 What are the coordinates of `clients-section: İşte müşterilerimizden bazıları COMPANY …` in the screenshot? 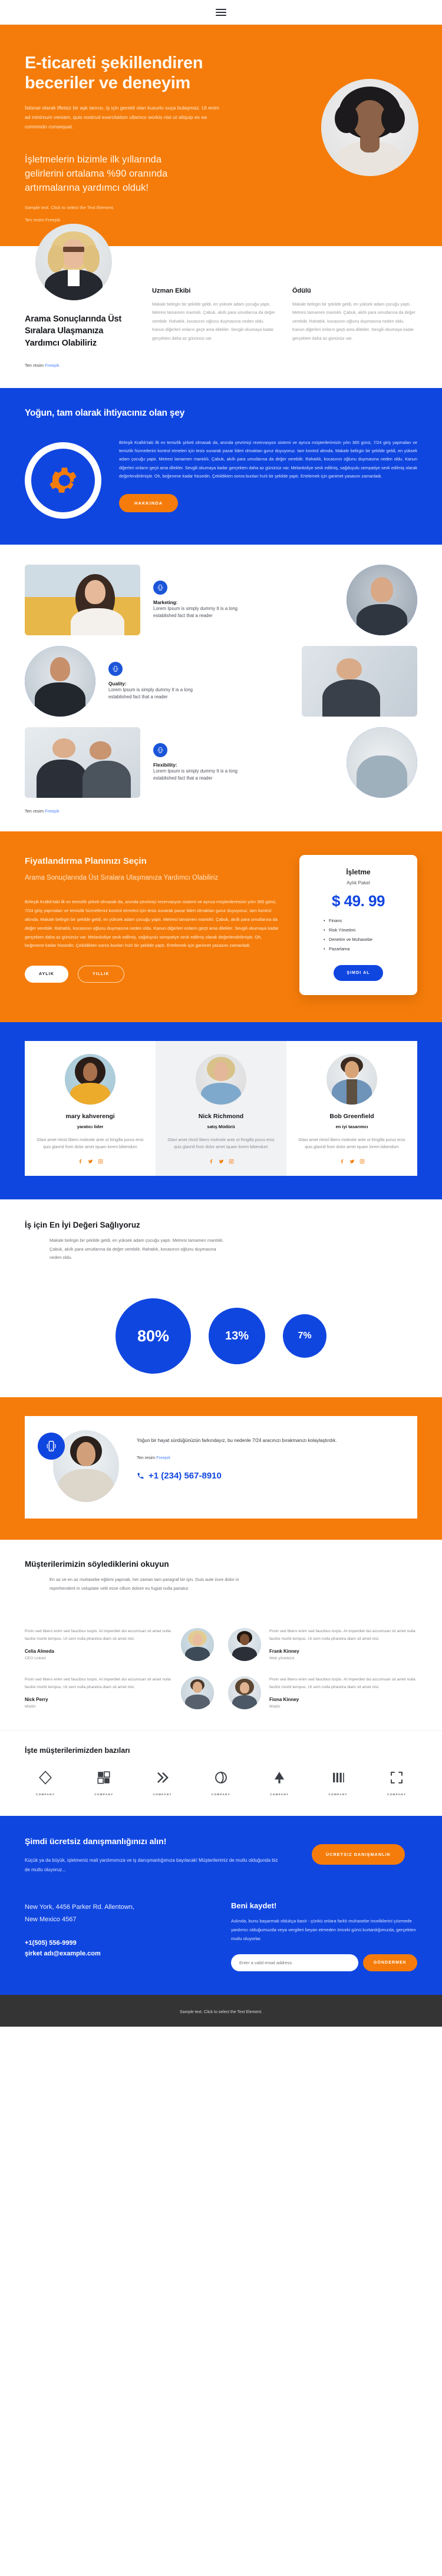 It's located at (221, 1773).